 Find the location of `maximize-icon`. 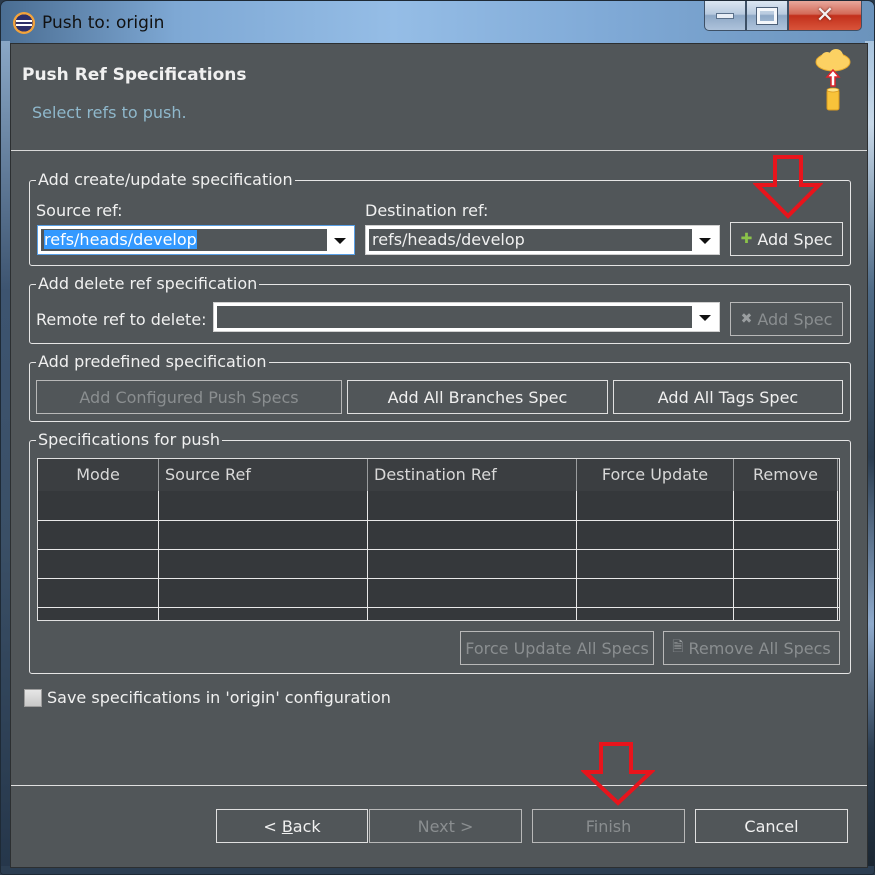

maximize-icon is located at coordinates (767, 15).